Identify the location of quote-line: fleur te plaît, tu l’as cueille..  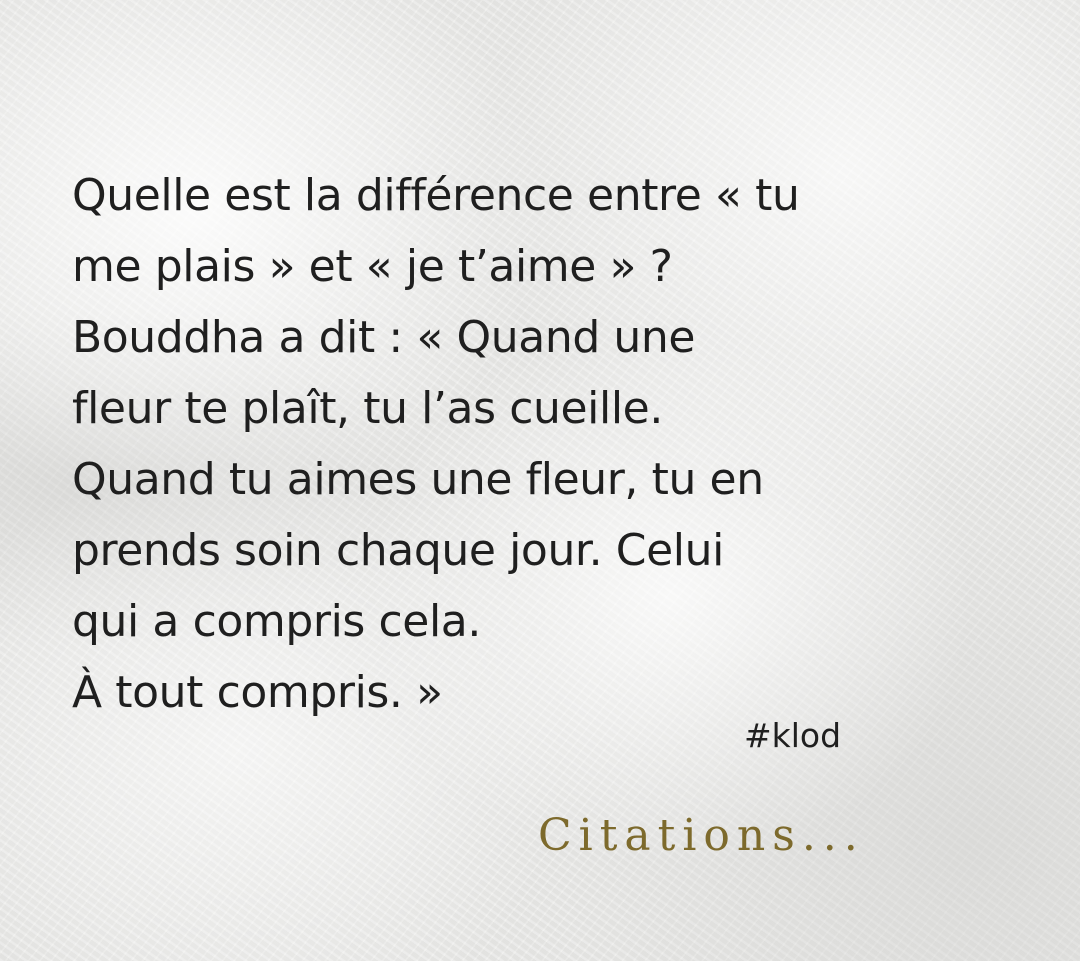
(367, 408).